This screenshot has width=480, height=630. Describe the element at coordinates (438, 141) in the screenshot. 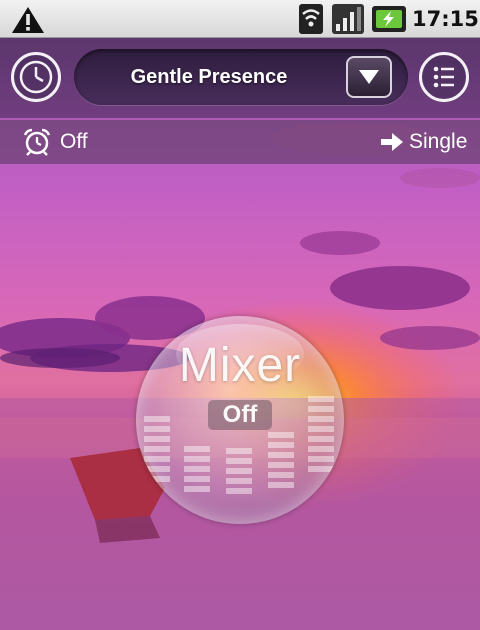

I see `play-mode-label: Single` at that location.